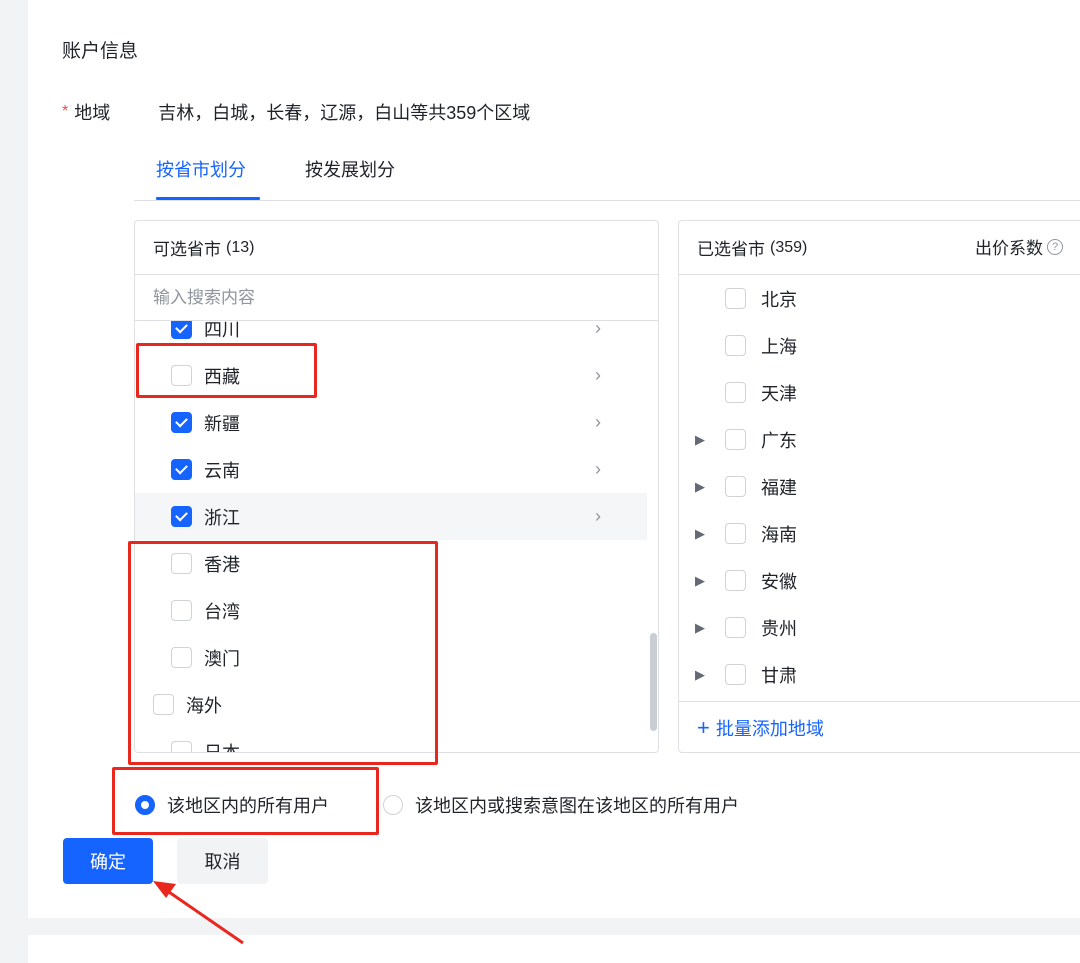 This screenshot has width=1080, height=963. I want to click on list-item-label: 香港, so click(222, 564).